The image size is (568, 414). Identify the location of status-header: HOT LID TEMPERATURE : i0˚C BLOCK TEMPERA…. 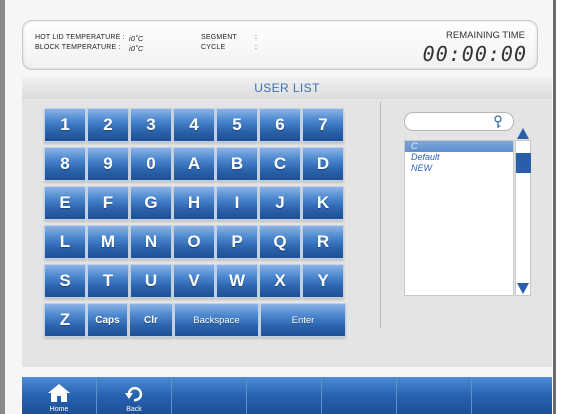
(280, 45).